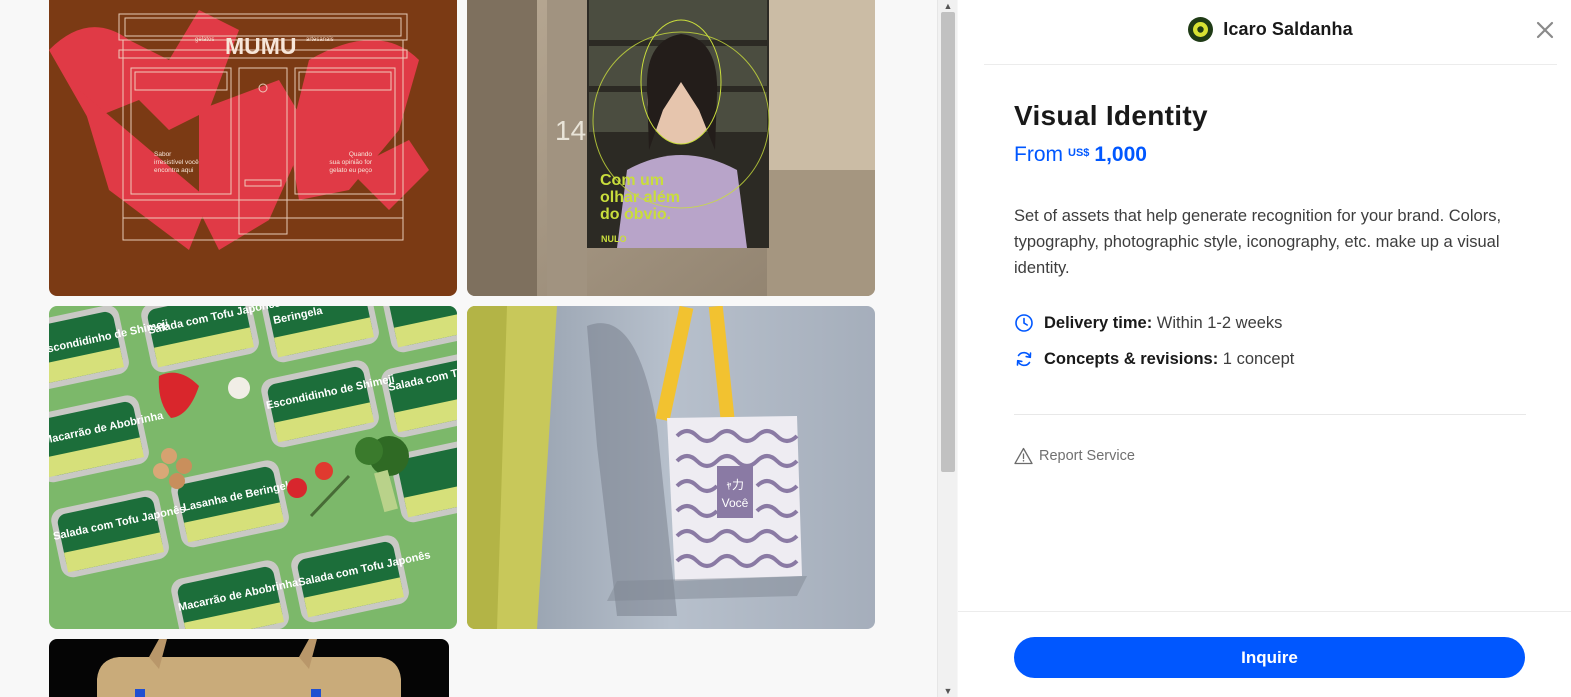  Describe the element at coordinates (1270, 155) in the screenshot. I see `service-price: From US$ 1,000` at that location.